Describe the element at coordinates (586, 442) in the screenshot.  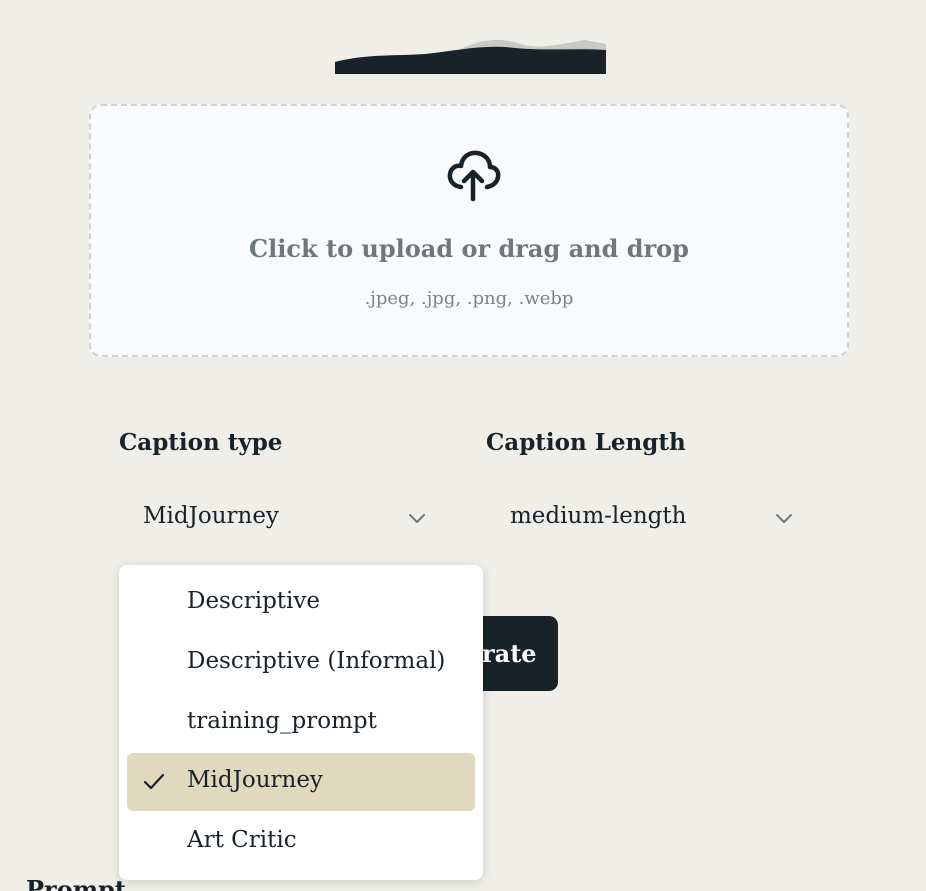
I see `caption-length-label: Caption Length` at that location.